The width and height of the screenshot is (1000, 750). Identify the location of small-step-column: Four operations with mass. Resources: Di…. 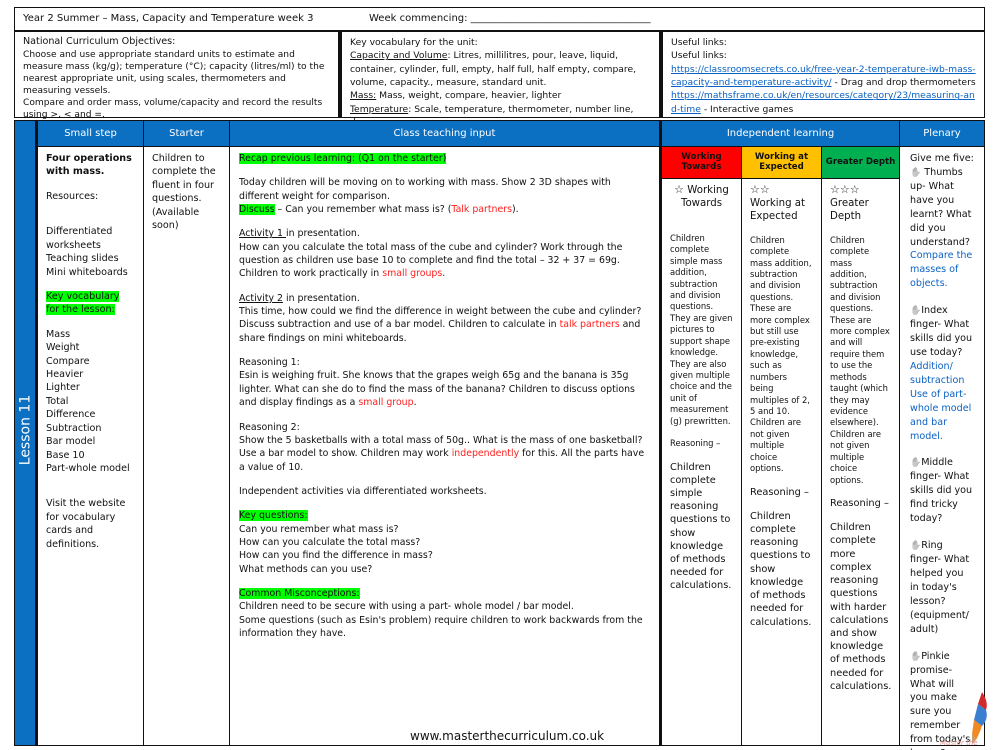
(91, 446).